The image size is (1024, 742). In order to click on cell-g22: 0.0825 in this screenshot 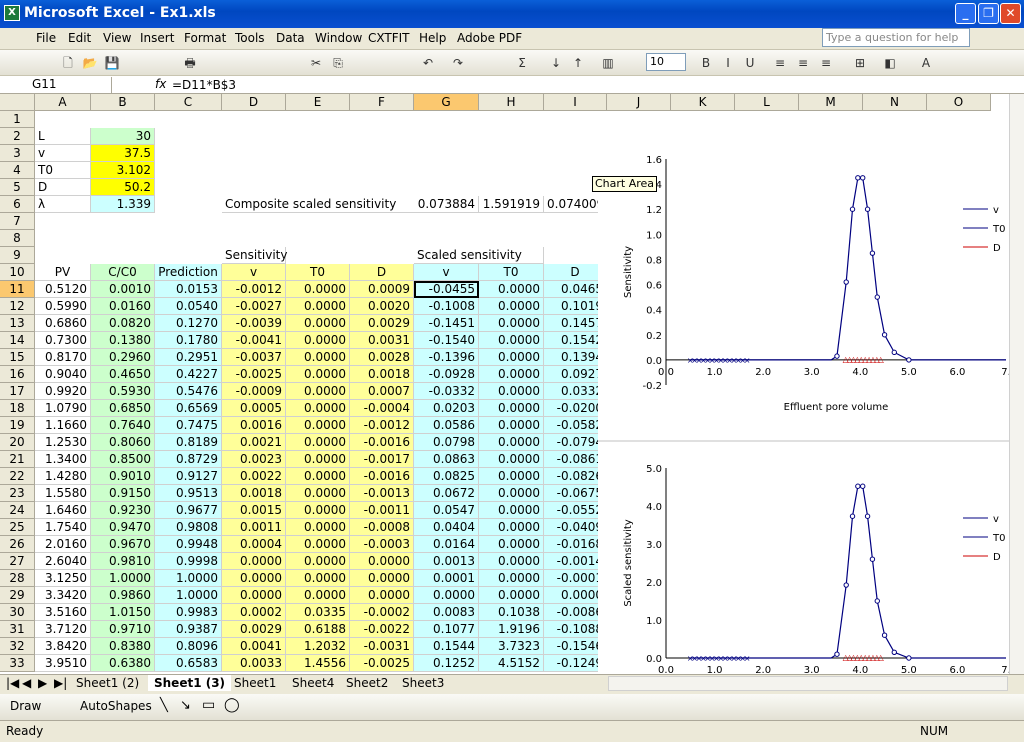, I will do `click(446, 476)`.